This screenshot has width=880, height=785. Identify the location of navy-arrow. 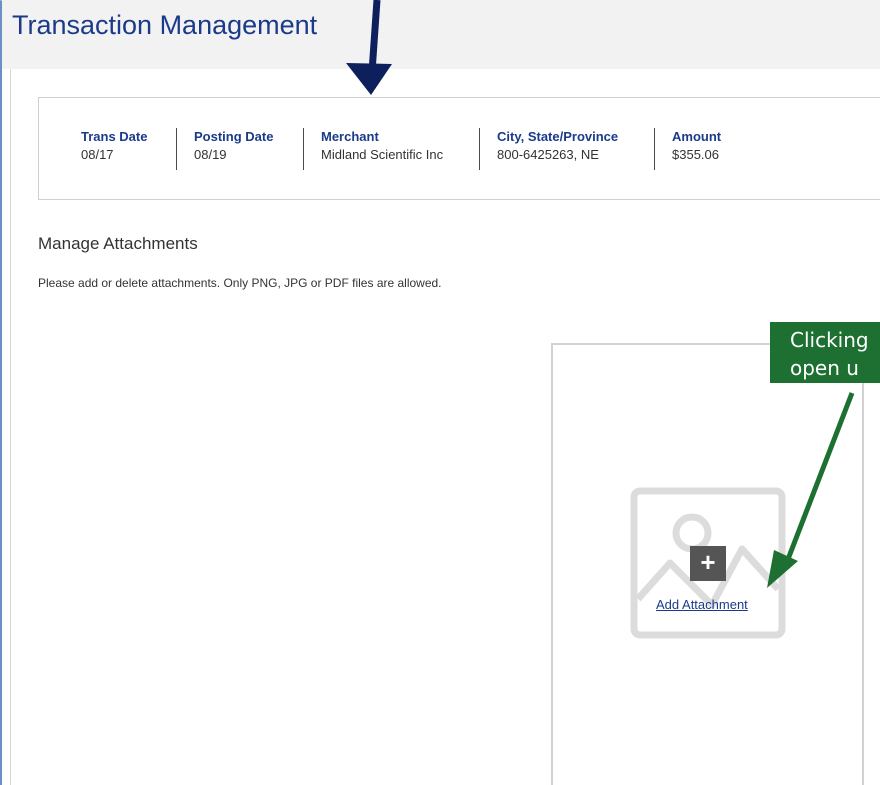
(369, 47).